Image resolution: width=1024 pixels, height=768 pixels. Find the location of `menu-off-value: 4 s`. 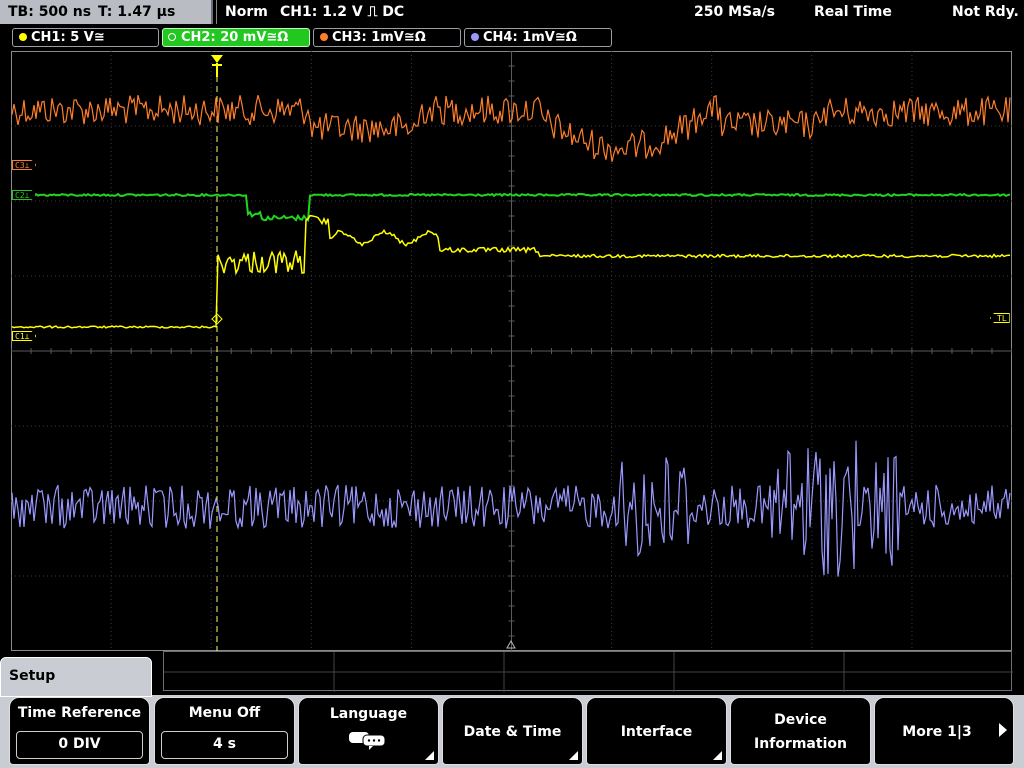

menu-off-value: 4 s is located at coordinates (224, 745).